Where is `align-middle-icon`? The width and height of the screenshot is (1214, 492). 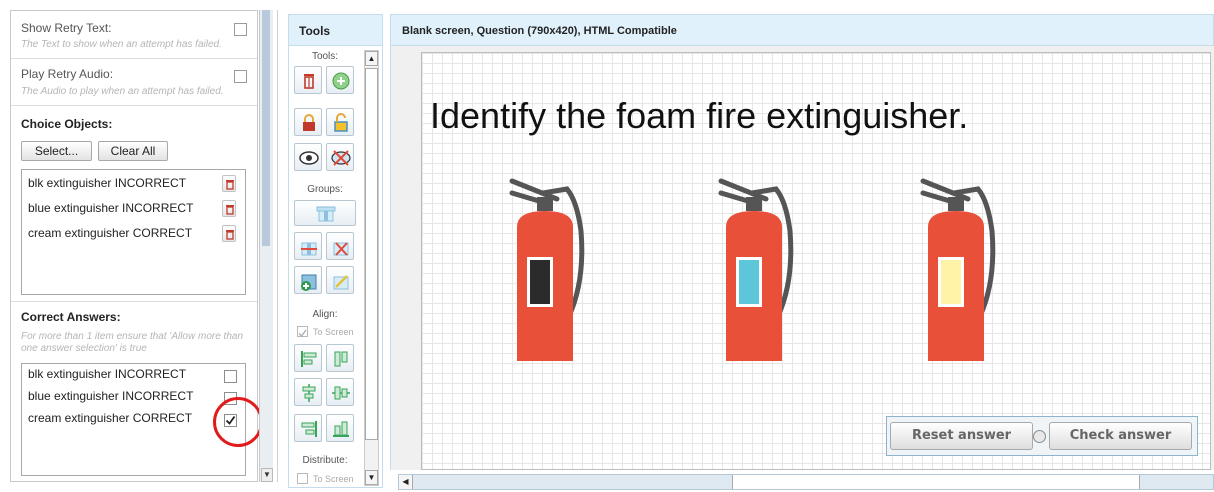
align-middle-icon is located at coordinates (341, 393).